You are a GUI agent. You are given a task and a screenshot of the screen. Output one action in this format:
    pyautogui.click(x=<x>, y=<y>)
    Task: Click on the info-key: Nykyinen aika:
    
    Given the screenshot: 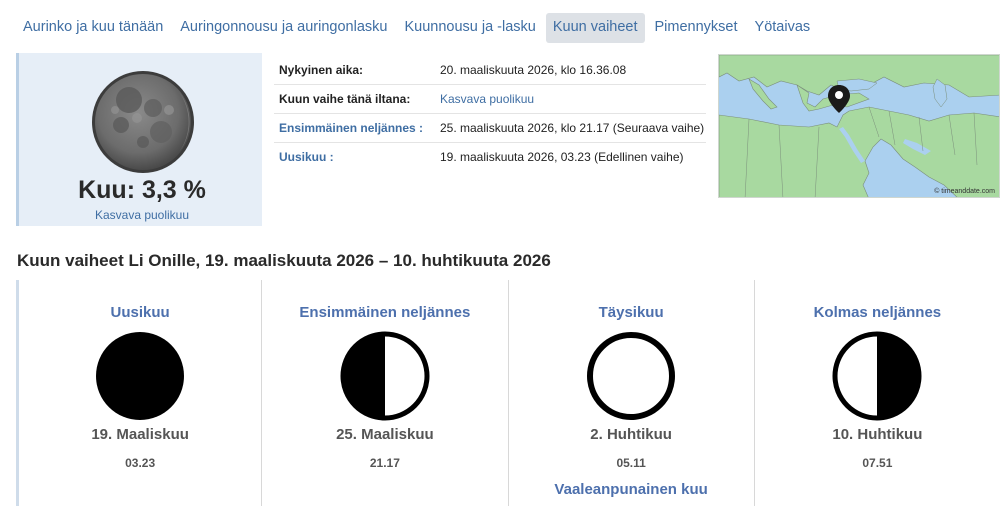 What is the action you would take?
    pyautogui.click(x=321, y=70)
    